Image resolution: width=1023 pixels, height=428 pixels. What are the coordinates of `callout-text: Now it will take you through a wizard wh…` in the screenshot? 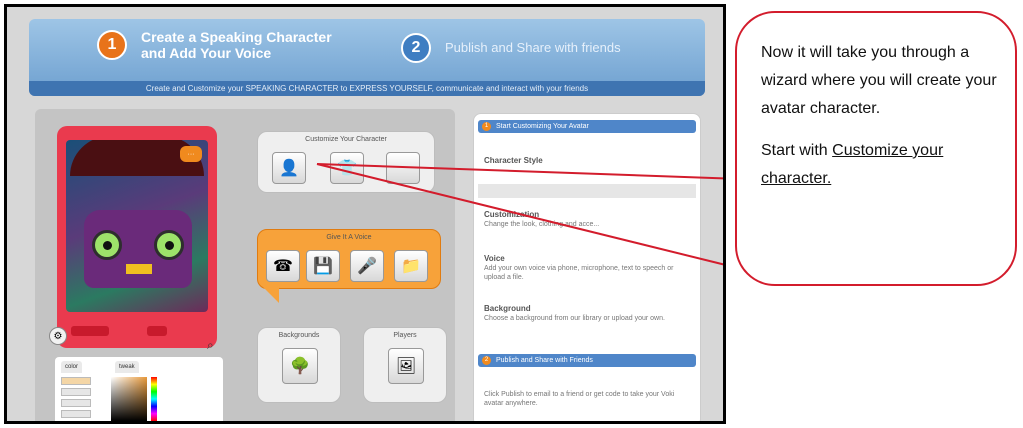 It's located at (881, 116).